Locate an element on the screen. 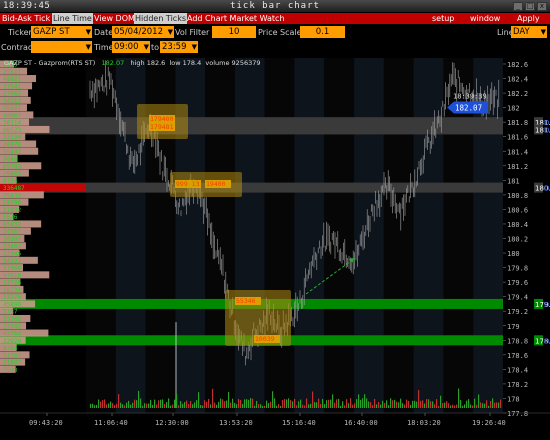 This screenshot has height=440, width=550. box-label: 999 13 is located at coordinates (188, 184).